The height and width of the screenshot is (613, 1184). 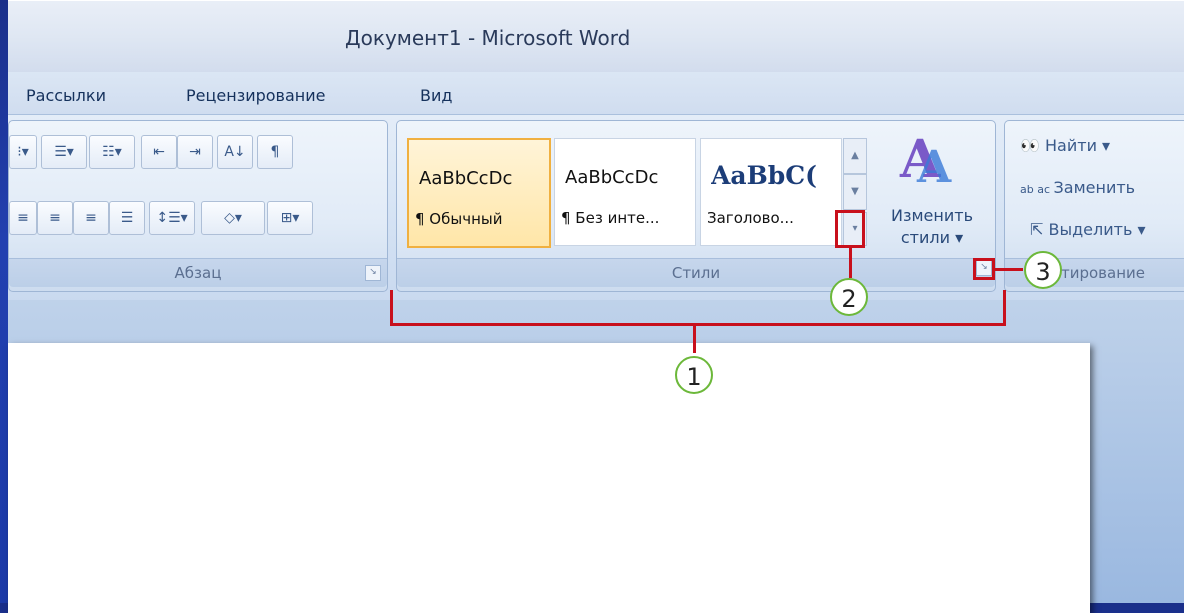 I want to click on tab-review: Рецензирование, so click(x=255, y=95).